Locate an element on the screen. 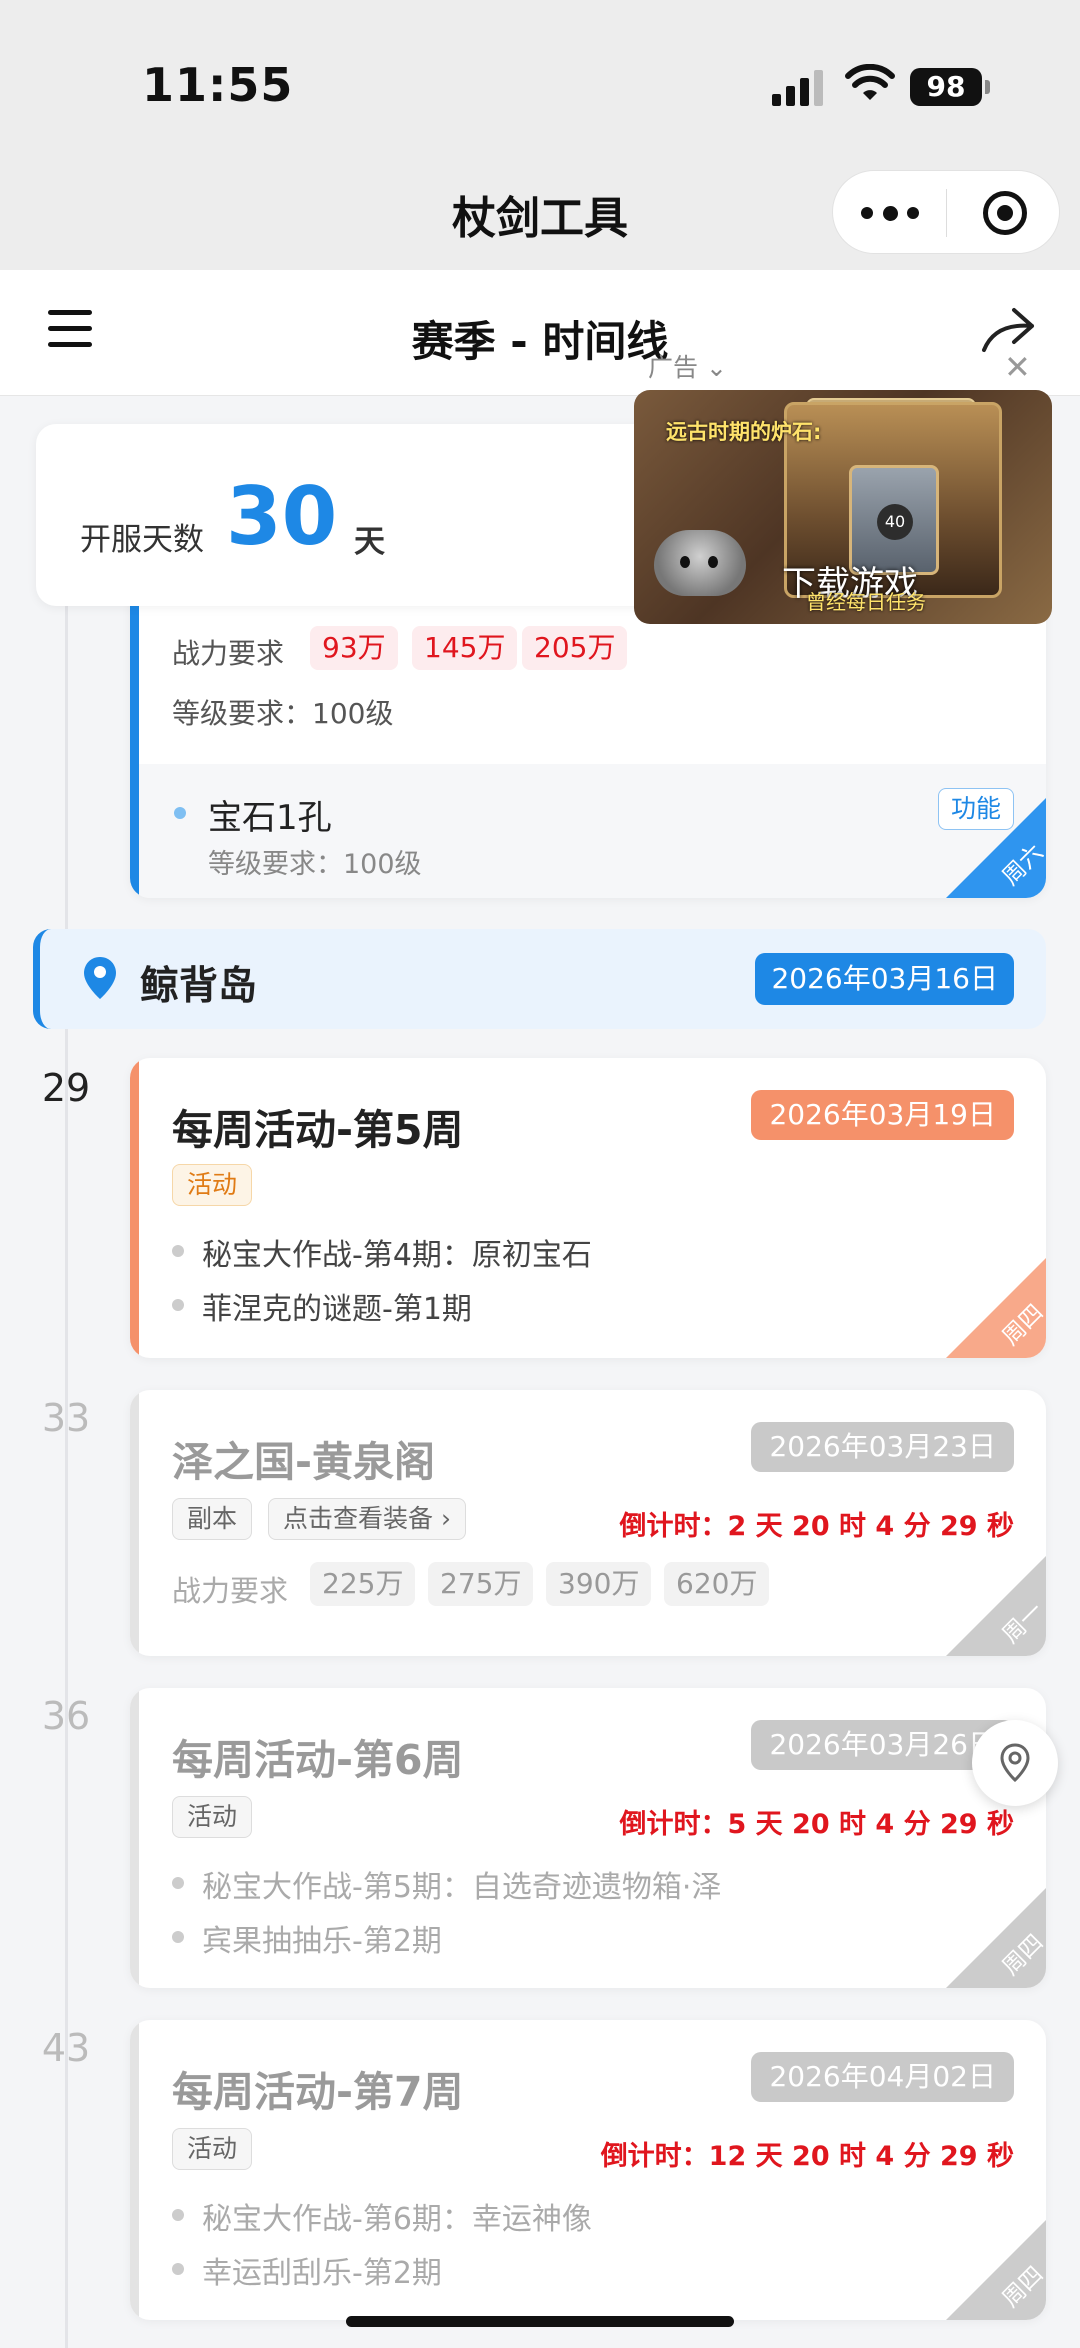 This screenshot has width=1080, height=2348. wifi-icon is located at coordinates (870, 82).